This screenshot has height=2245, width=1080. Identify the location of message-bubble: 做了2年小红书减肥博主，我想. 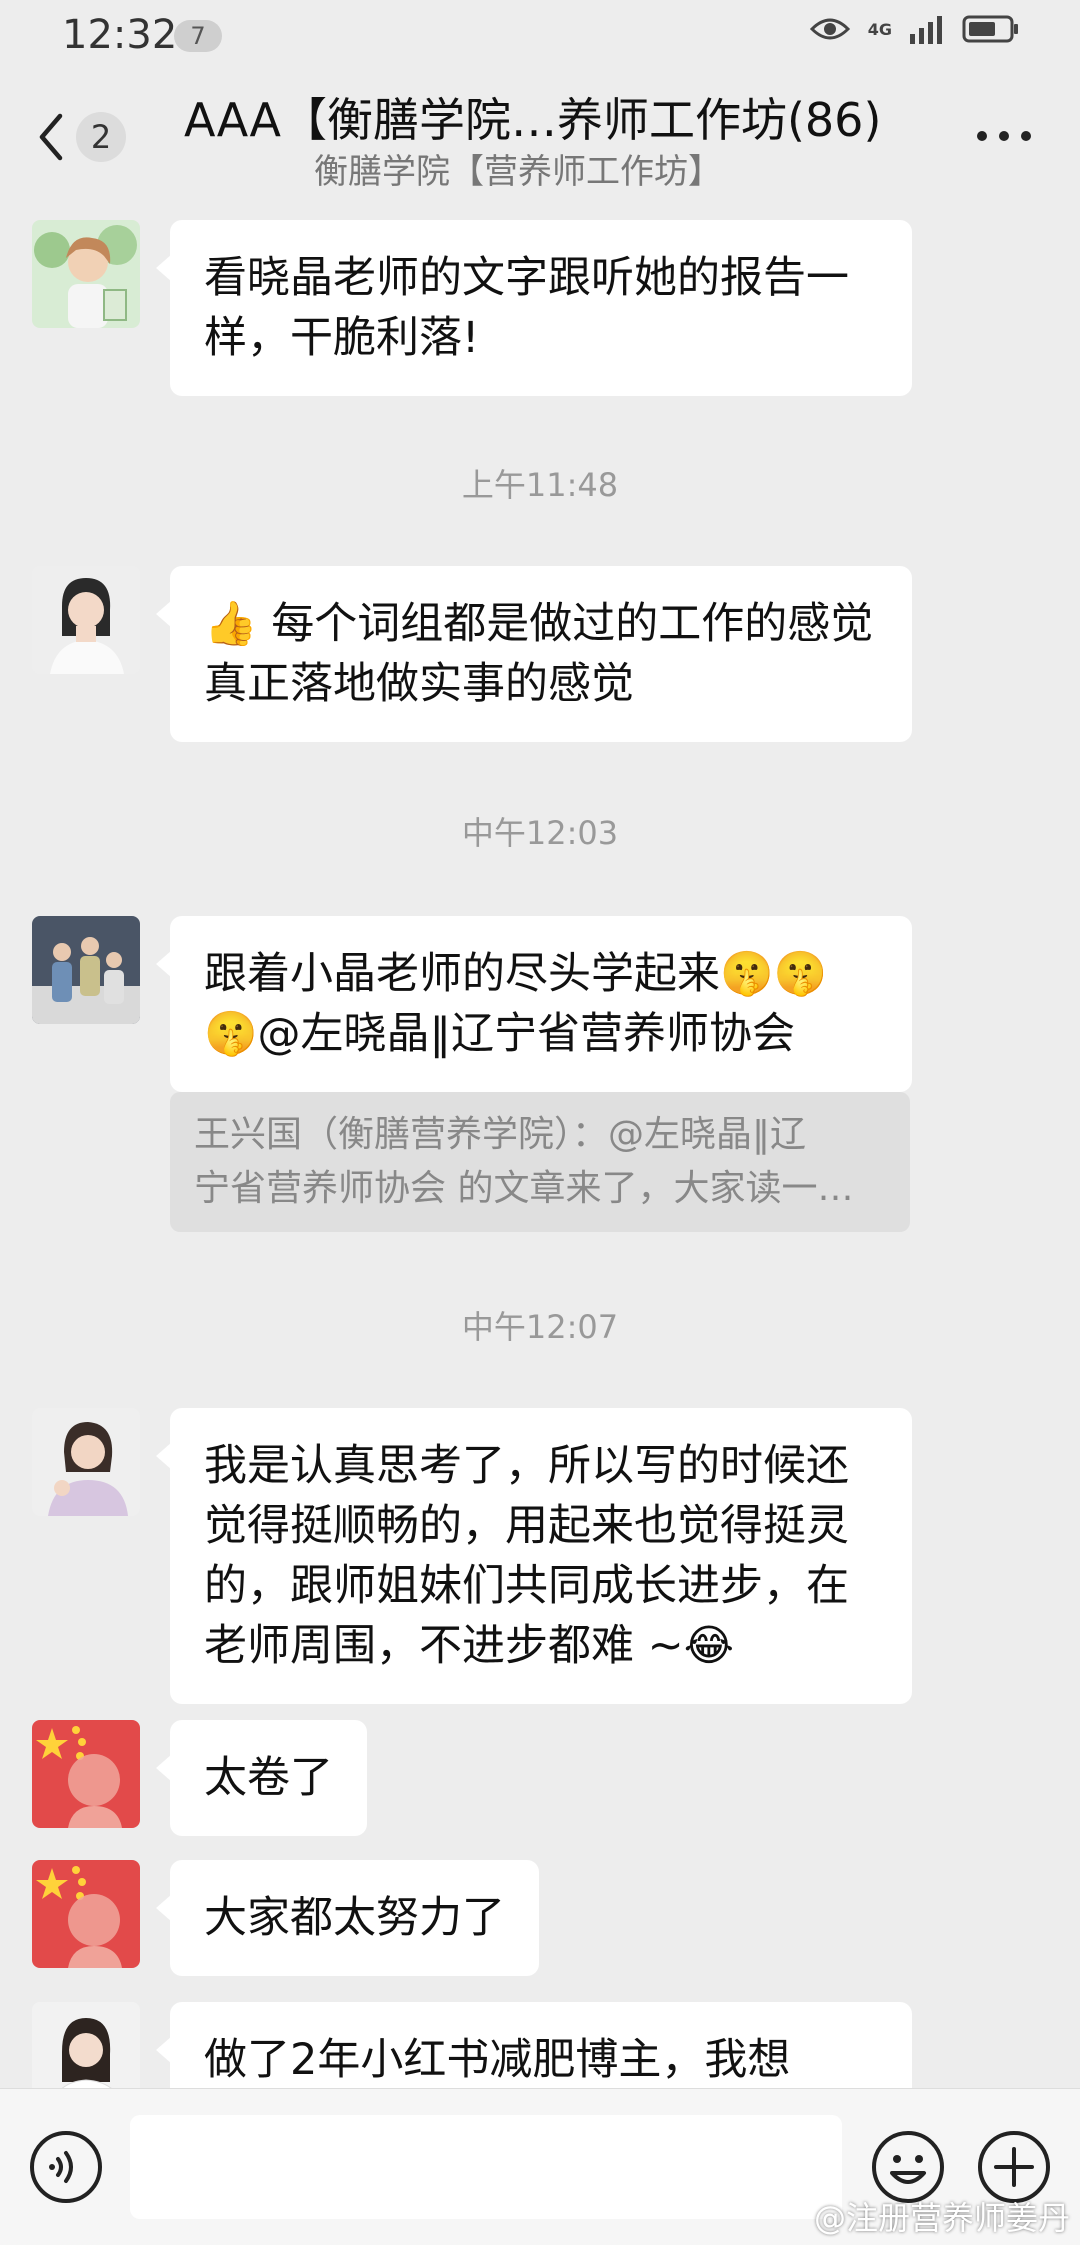
(534, 2045).